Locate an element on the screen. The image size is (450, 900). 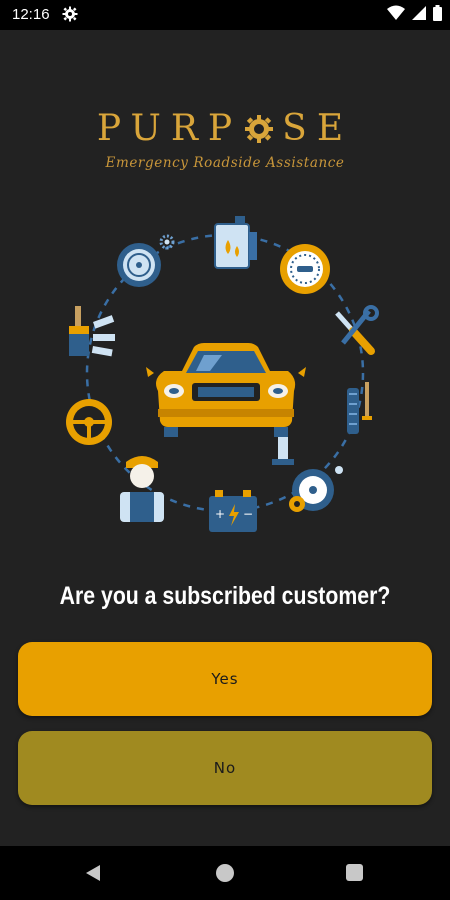
no-button: No is located at coordinates (225, 768).